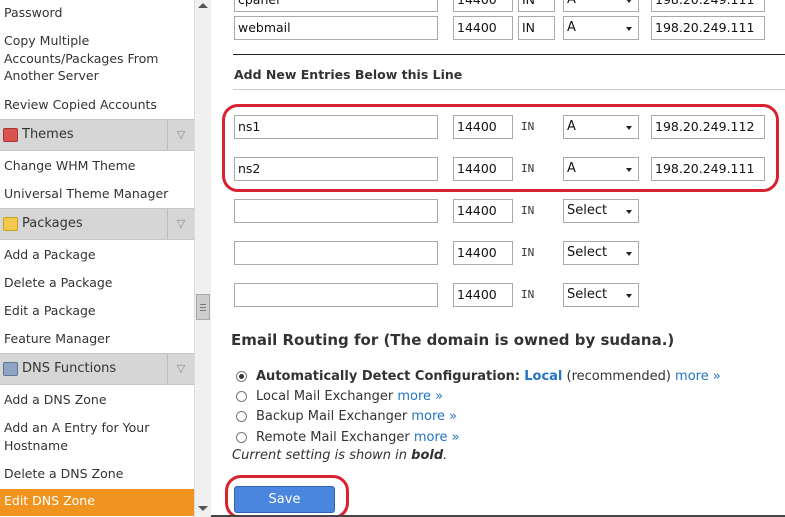 This screenshot has height=517, width=785. Describe the element at coordinates (202, 258) in the screenshot. I see `sidebar-scrollbar` at that location.